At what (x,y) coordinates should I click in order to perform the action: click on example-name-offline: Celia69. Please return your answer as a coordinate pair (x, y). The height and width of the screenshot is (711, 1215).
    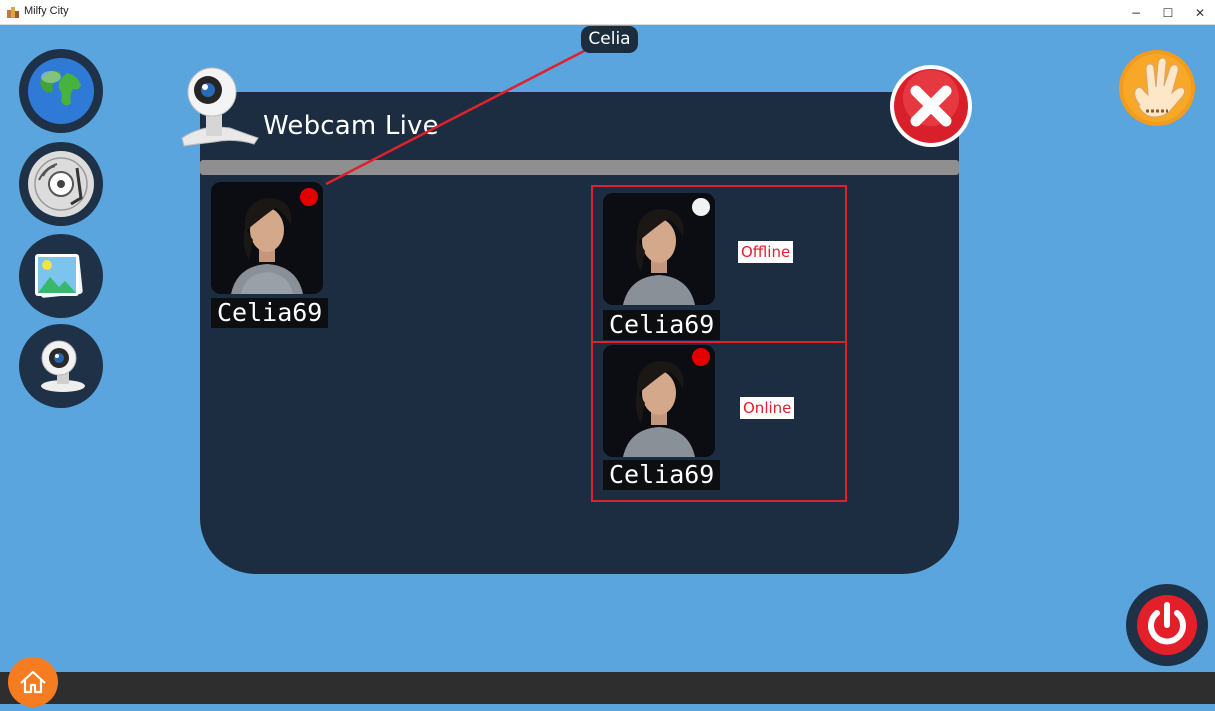
    Looking at the image, I should click on (662, 325).